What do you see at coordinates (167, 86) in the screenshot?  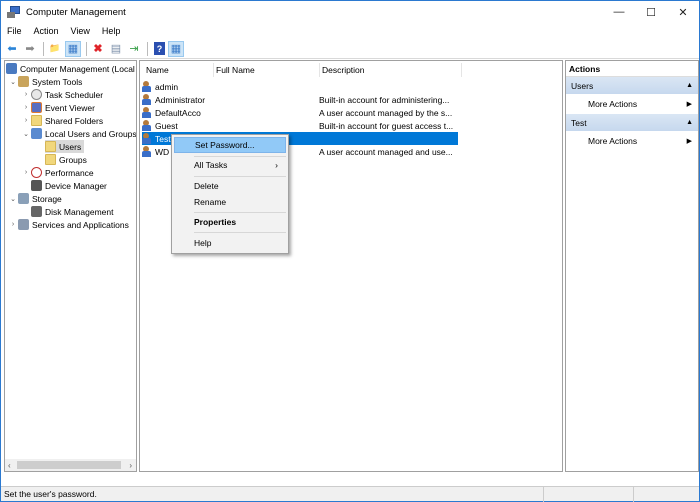 I see `user-name: admin` at bounding box center [167, 86].